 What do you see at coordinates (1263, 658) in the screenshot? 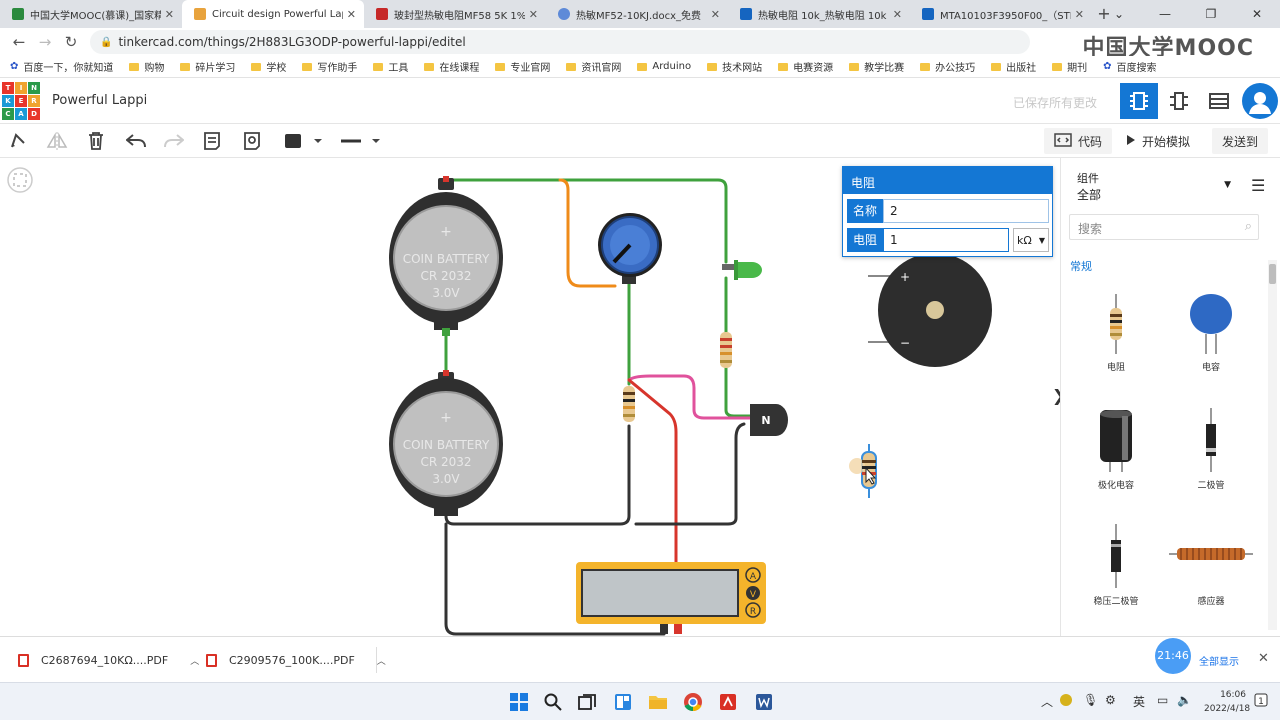
I see `close-downloads-icon: ✕` at bounding box center [1263, 658].